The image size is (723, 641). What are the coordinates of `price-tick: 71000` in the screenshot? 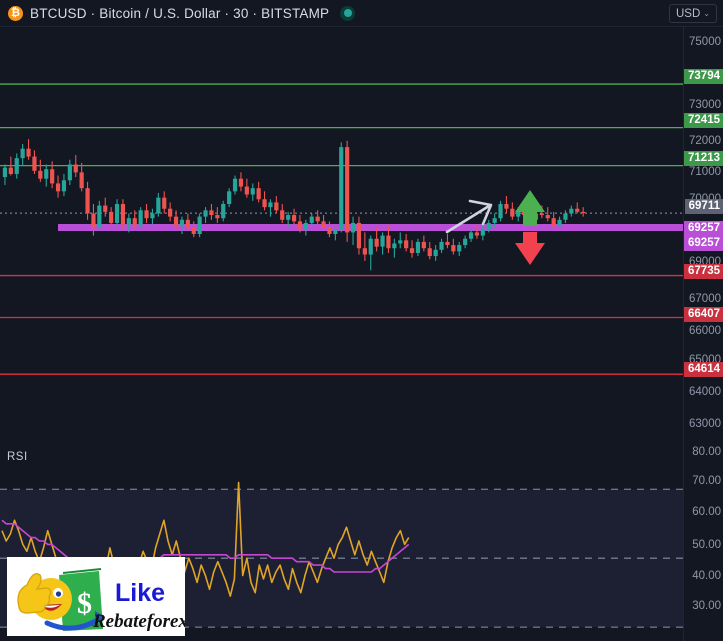 It's located at (705, 172).